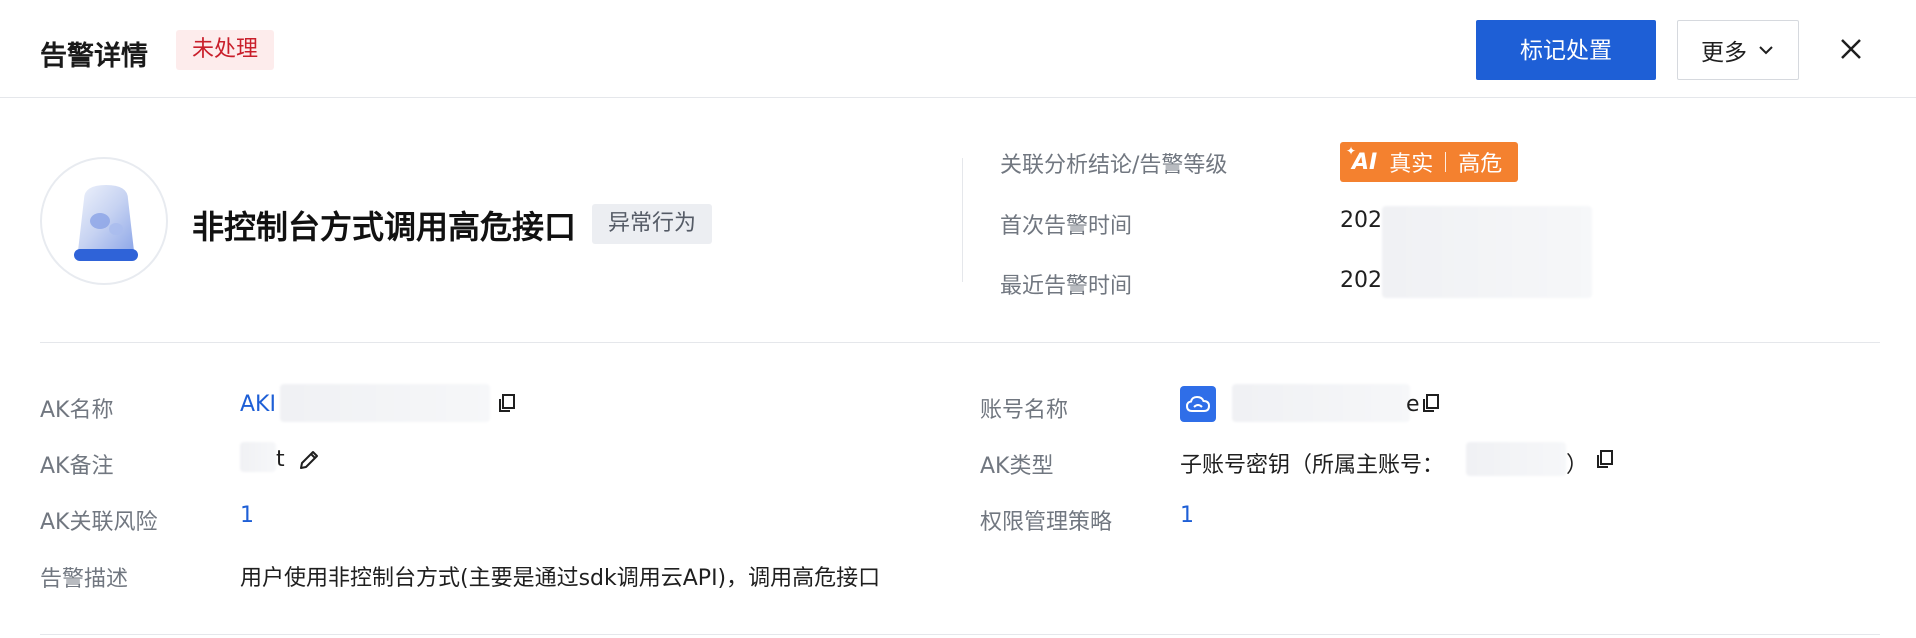  I want to click on redacted-ak-remark, so click(258, 457).